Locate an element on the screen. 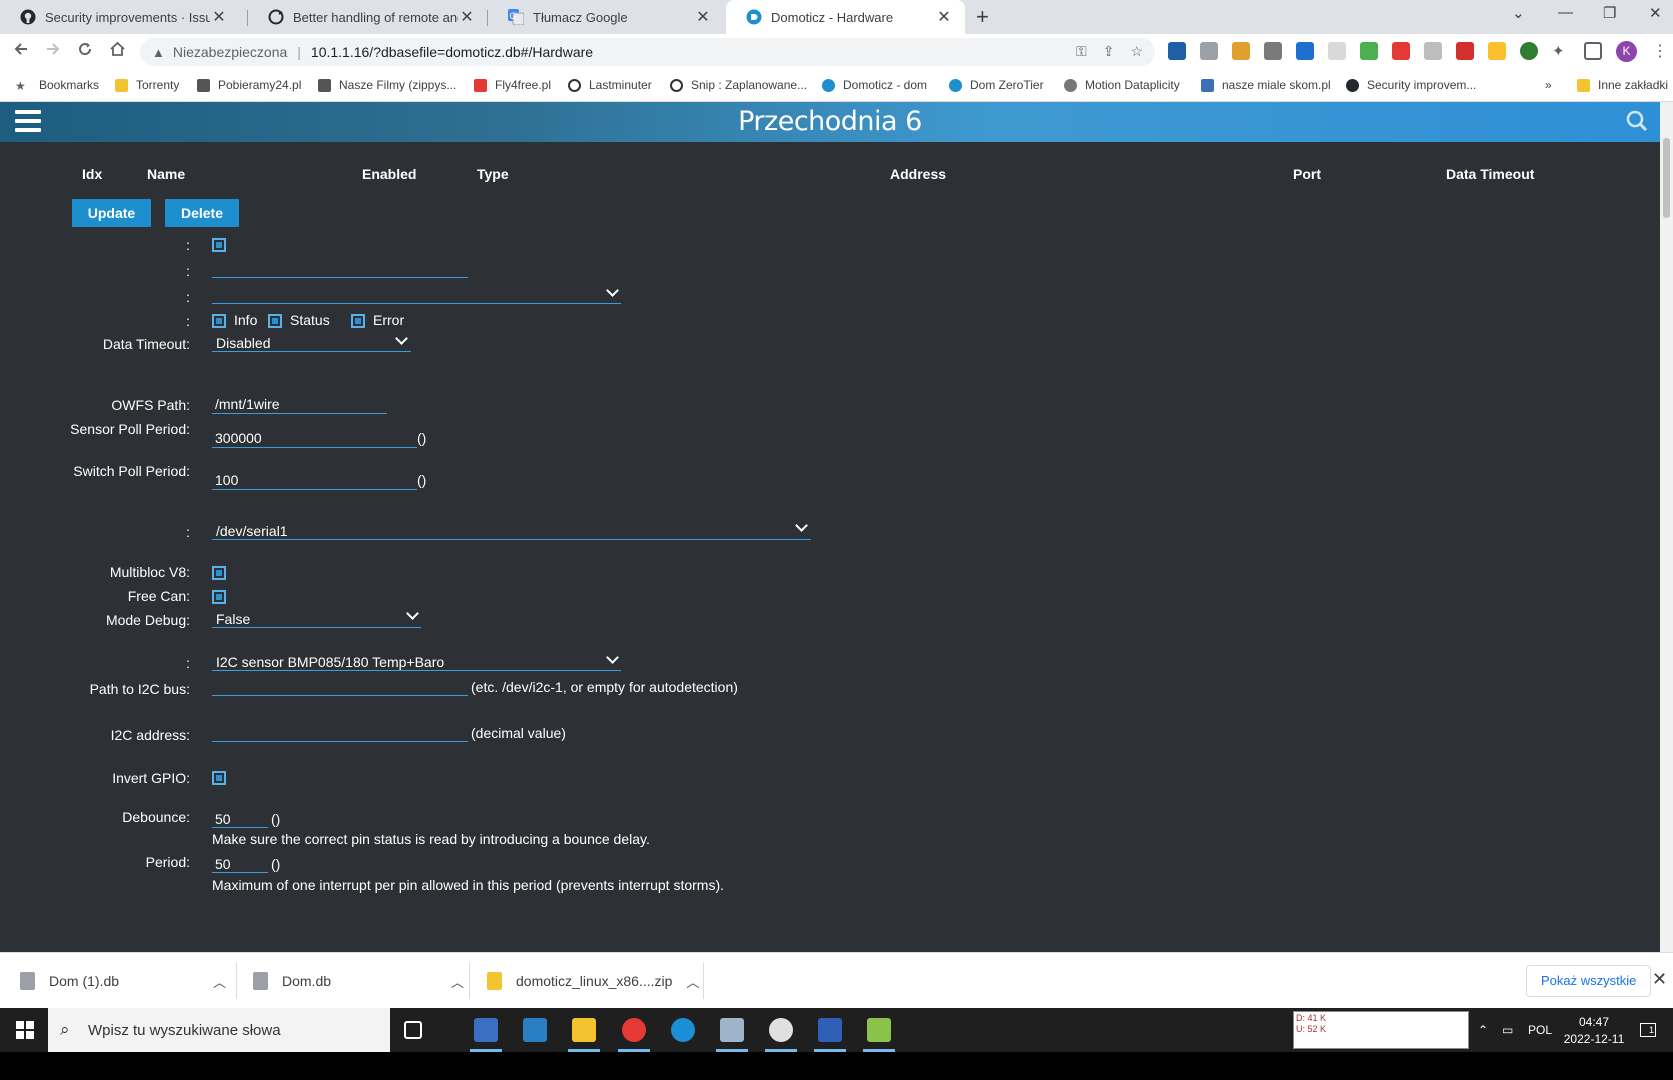 This screenshot has height=1080, width=1673. back-button is located at coordinates (21, 51).